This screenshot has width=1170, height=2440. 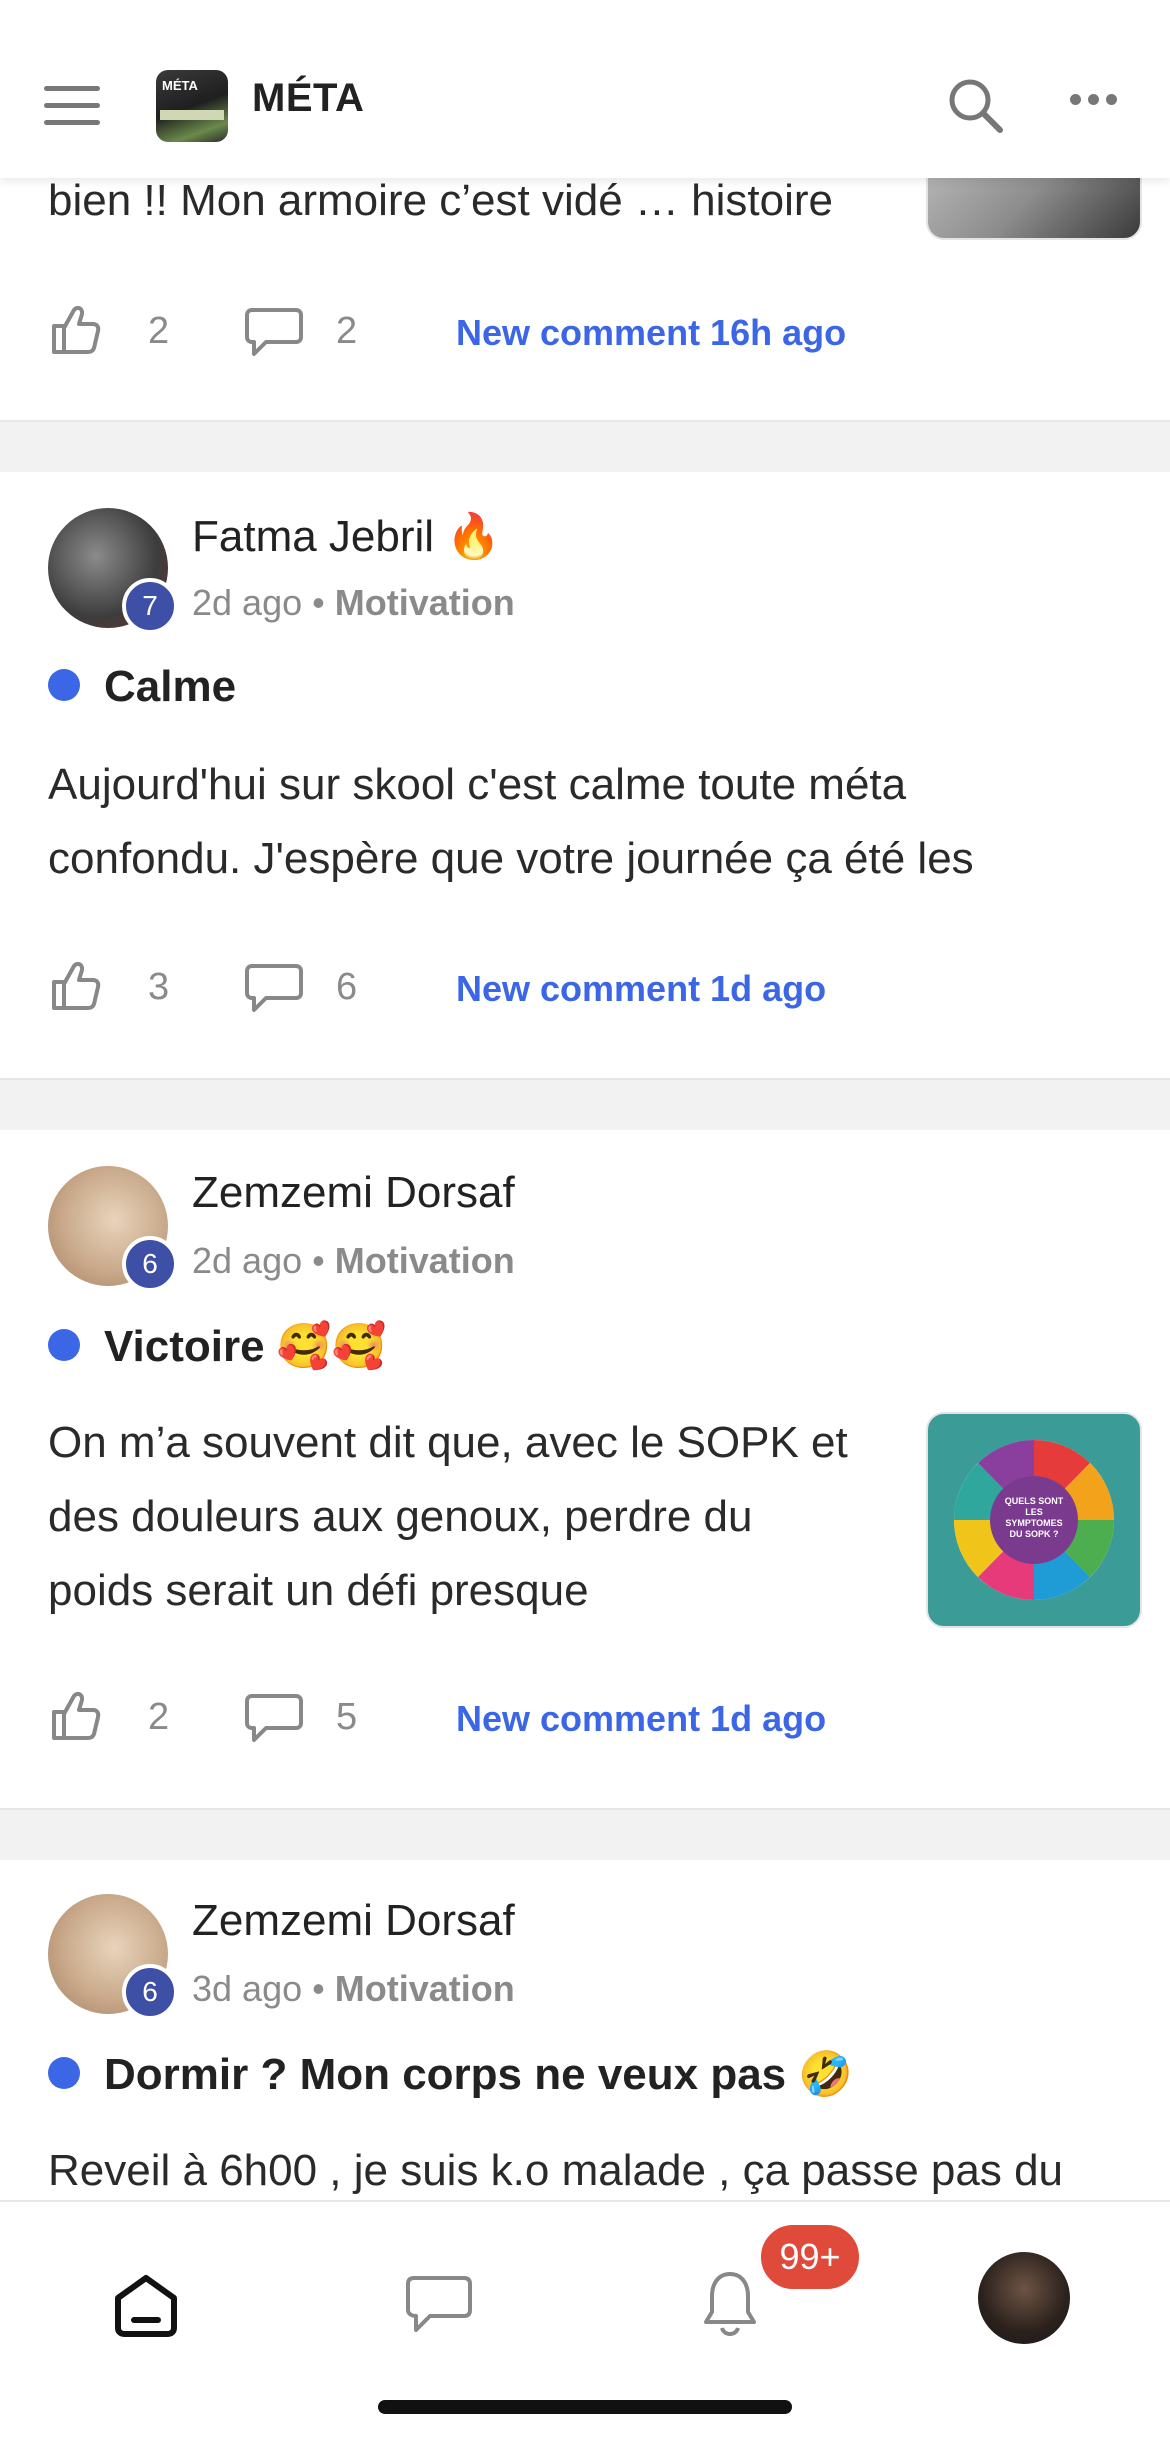 I want to click on post-meta: 3d ago • Motivation, so click(x=353, y=1988).